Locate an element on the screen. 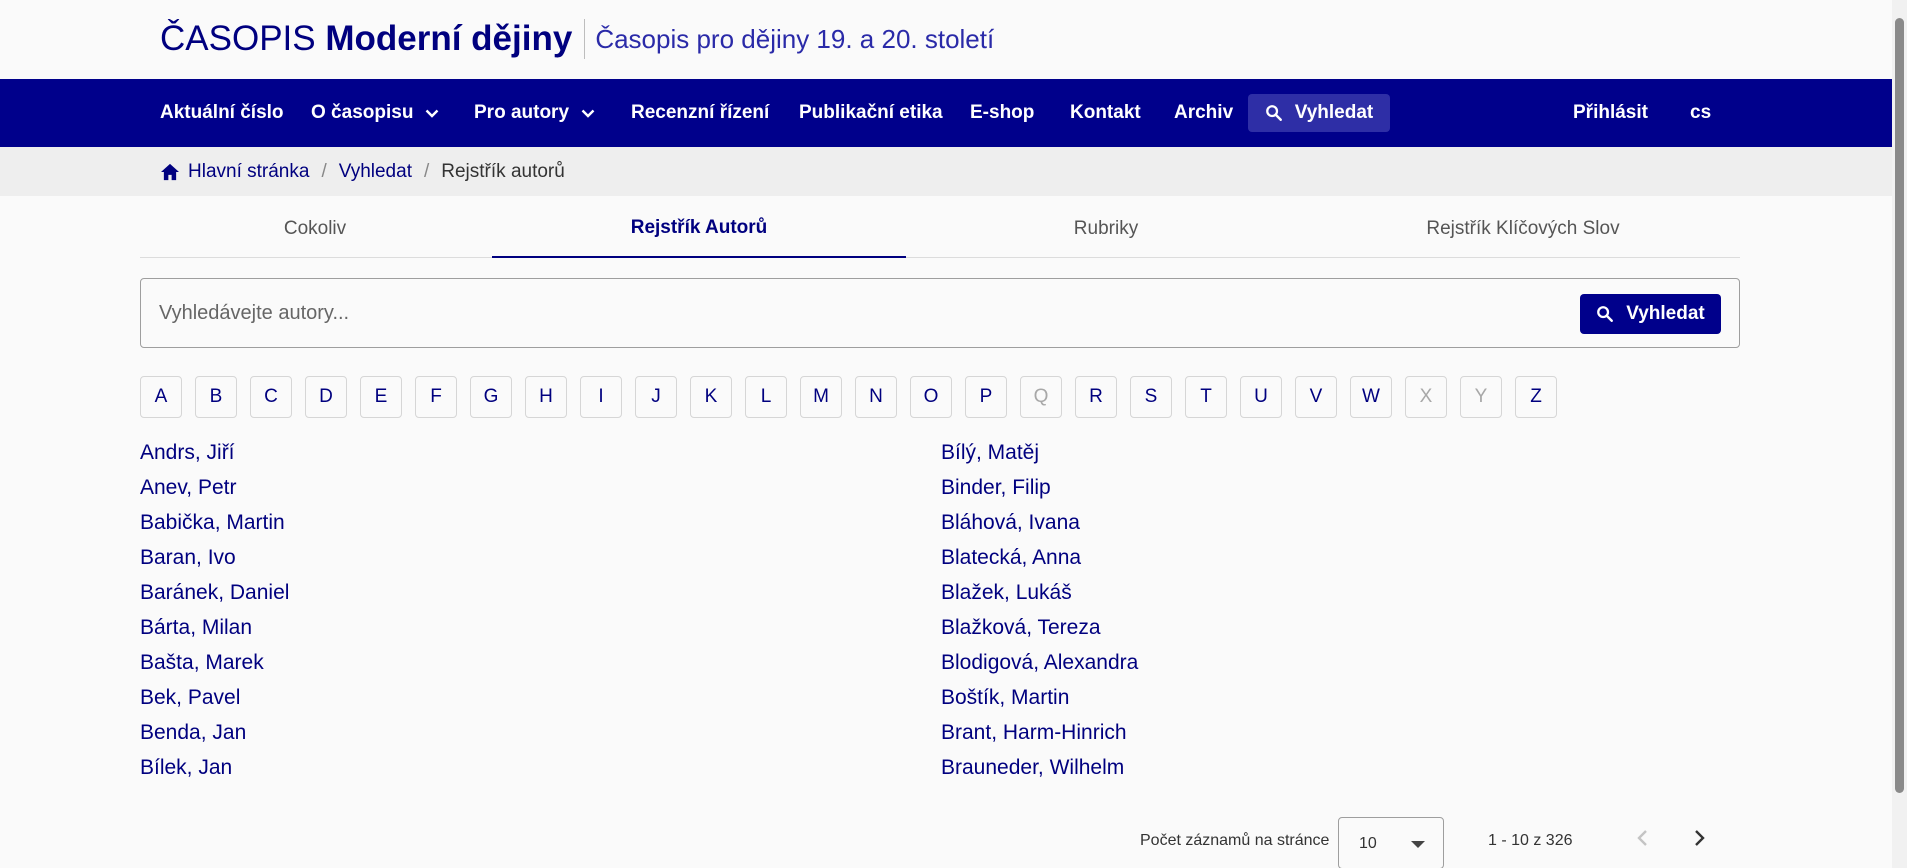  author-search-button: Vyhledat is located at coordinates (1650, 314).